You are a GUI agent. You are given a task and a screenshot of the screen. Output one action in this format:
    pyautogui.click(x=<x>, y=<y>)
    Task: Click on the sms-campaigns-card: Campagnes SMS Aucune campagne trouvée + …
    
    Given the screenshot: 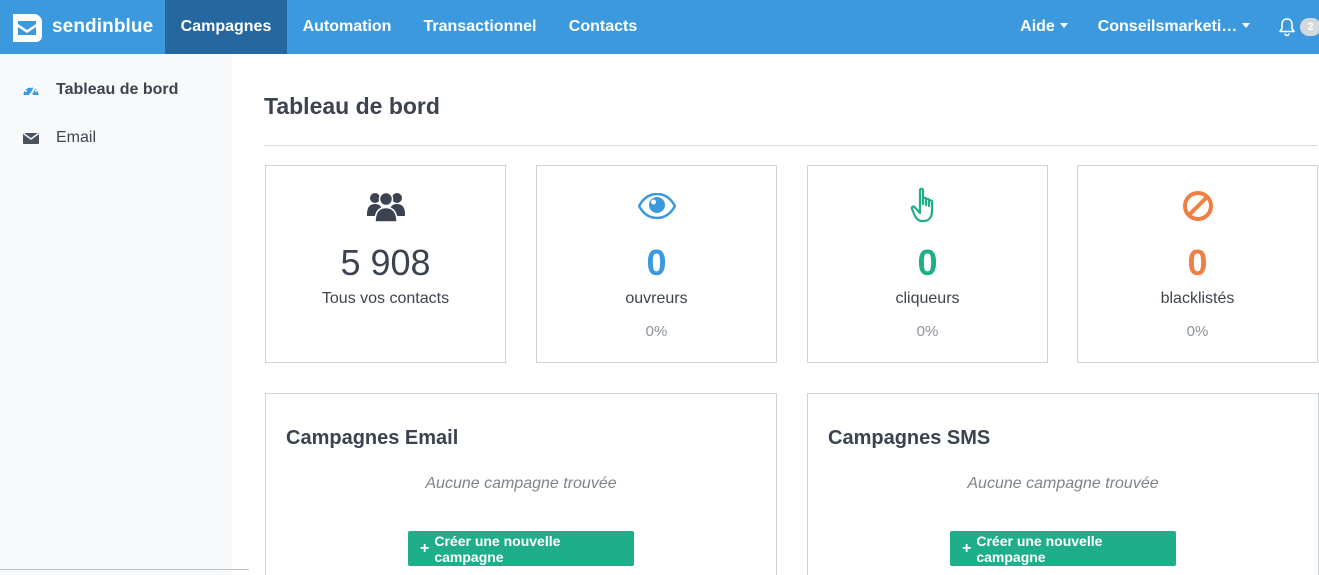 What is the action you would take?
    pyautogui.click(x=1063, y=484)
    